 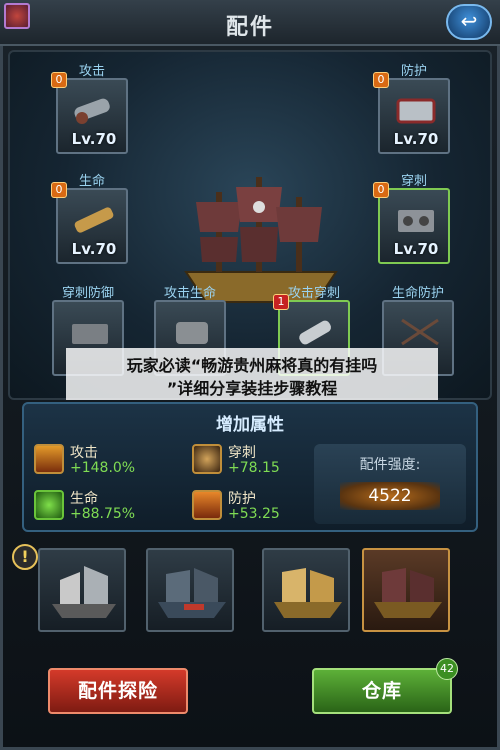 I want to click on back-arrow-icon: ↩, so click(x=469, y=21).